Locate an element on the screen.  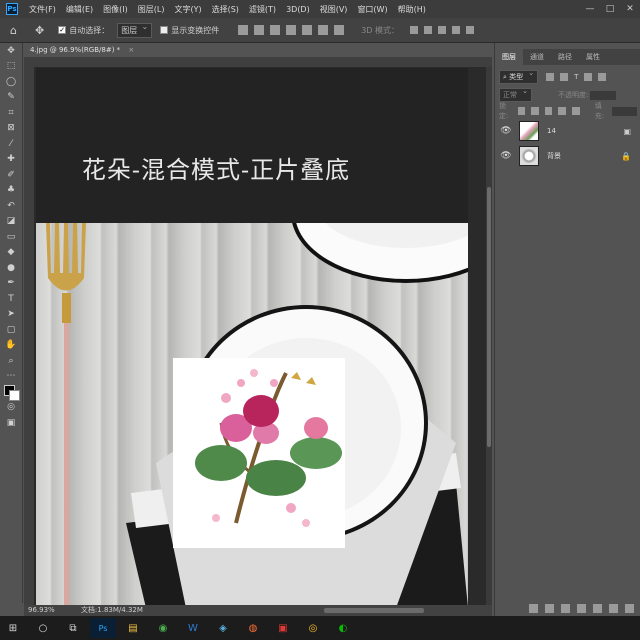
more-tools-icon: ⋯ is located at coordinates (11, 377).